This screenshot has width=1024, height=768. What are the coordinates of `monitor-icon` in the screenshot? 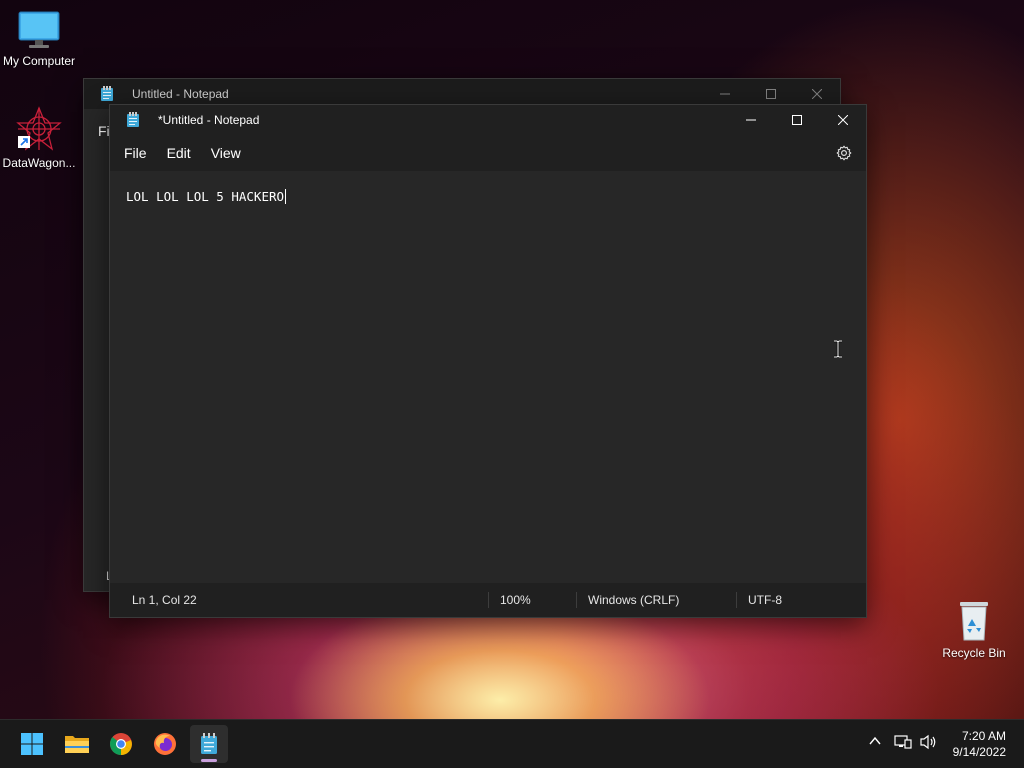 It's located at (39, 30).